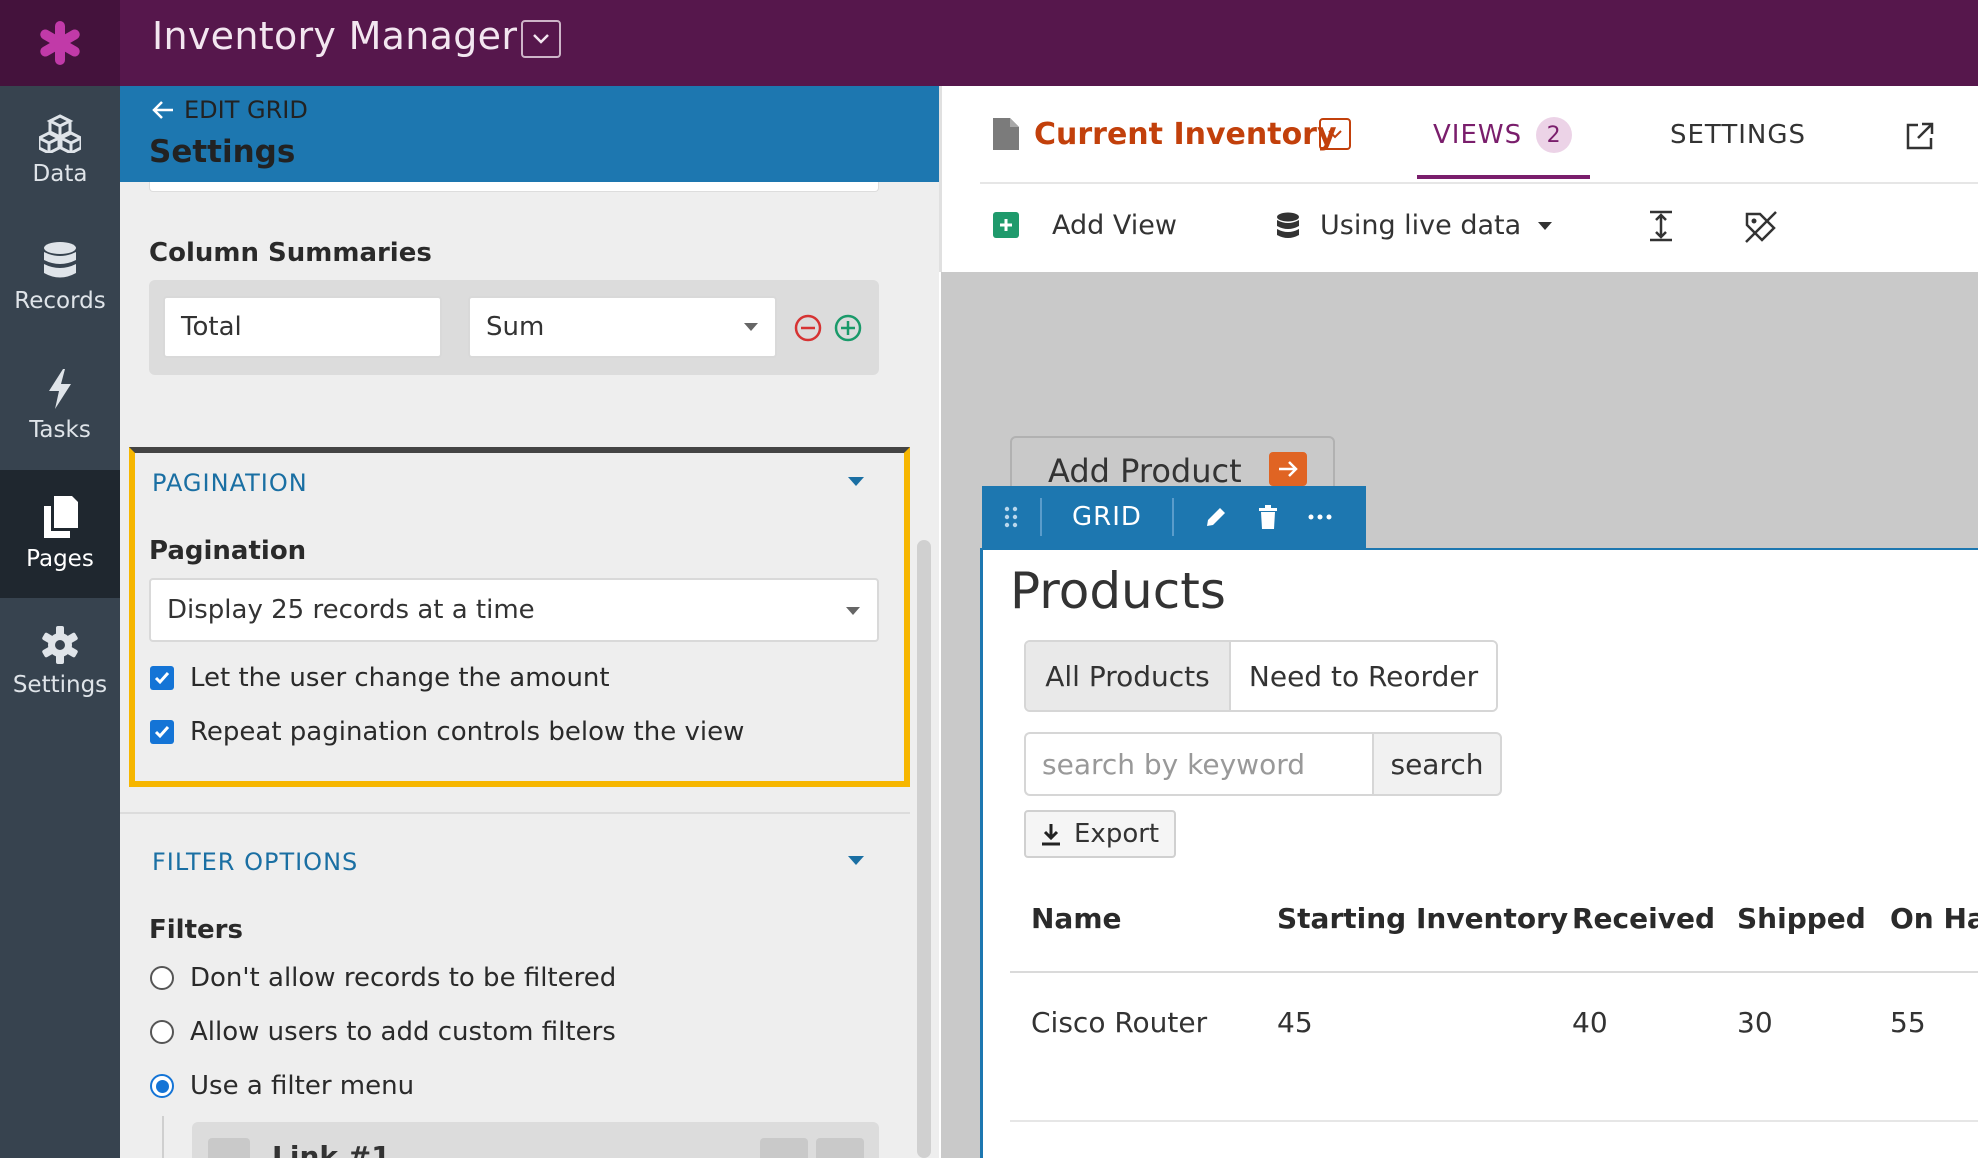  Describe the element at coordinates (1216, 517) in the screenshot. I see `pencil-icon` at that location.